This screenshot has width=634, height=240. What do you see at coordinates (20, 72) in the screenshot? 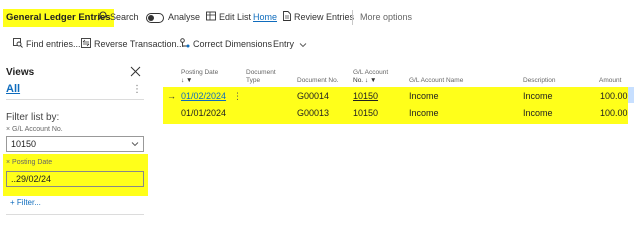
I see `views-heading: Views` at bounding box center [20, 72].